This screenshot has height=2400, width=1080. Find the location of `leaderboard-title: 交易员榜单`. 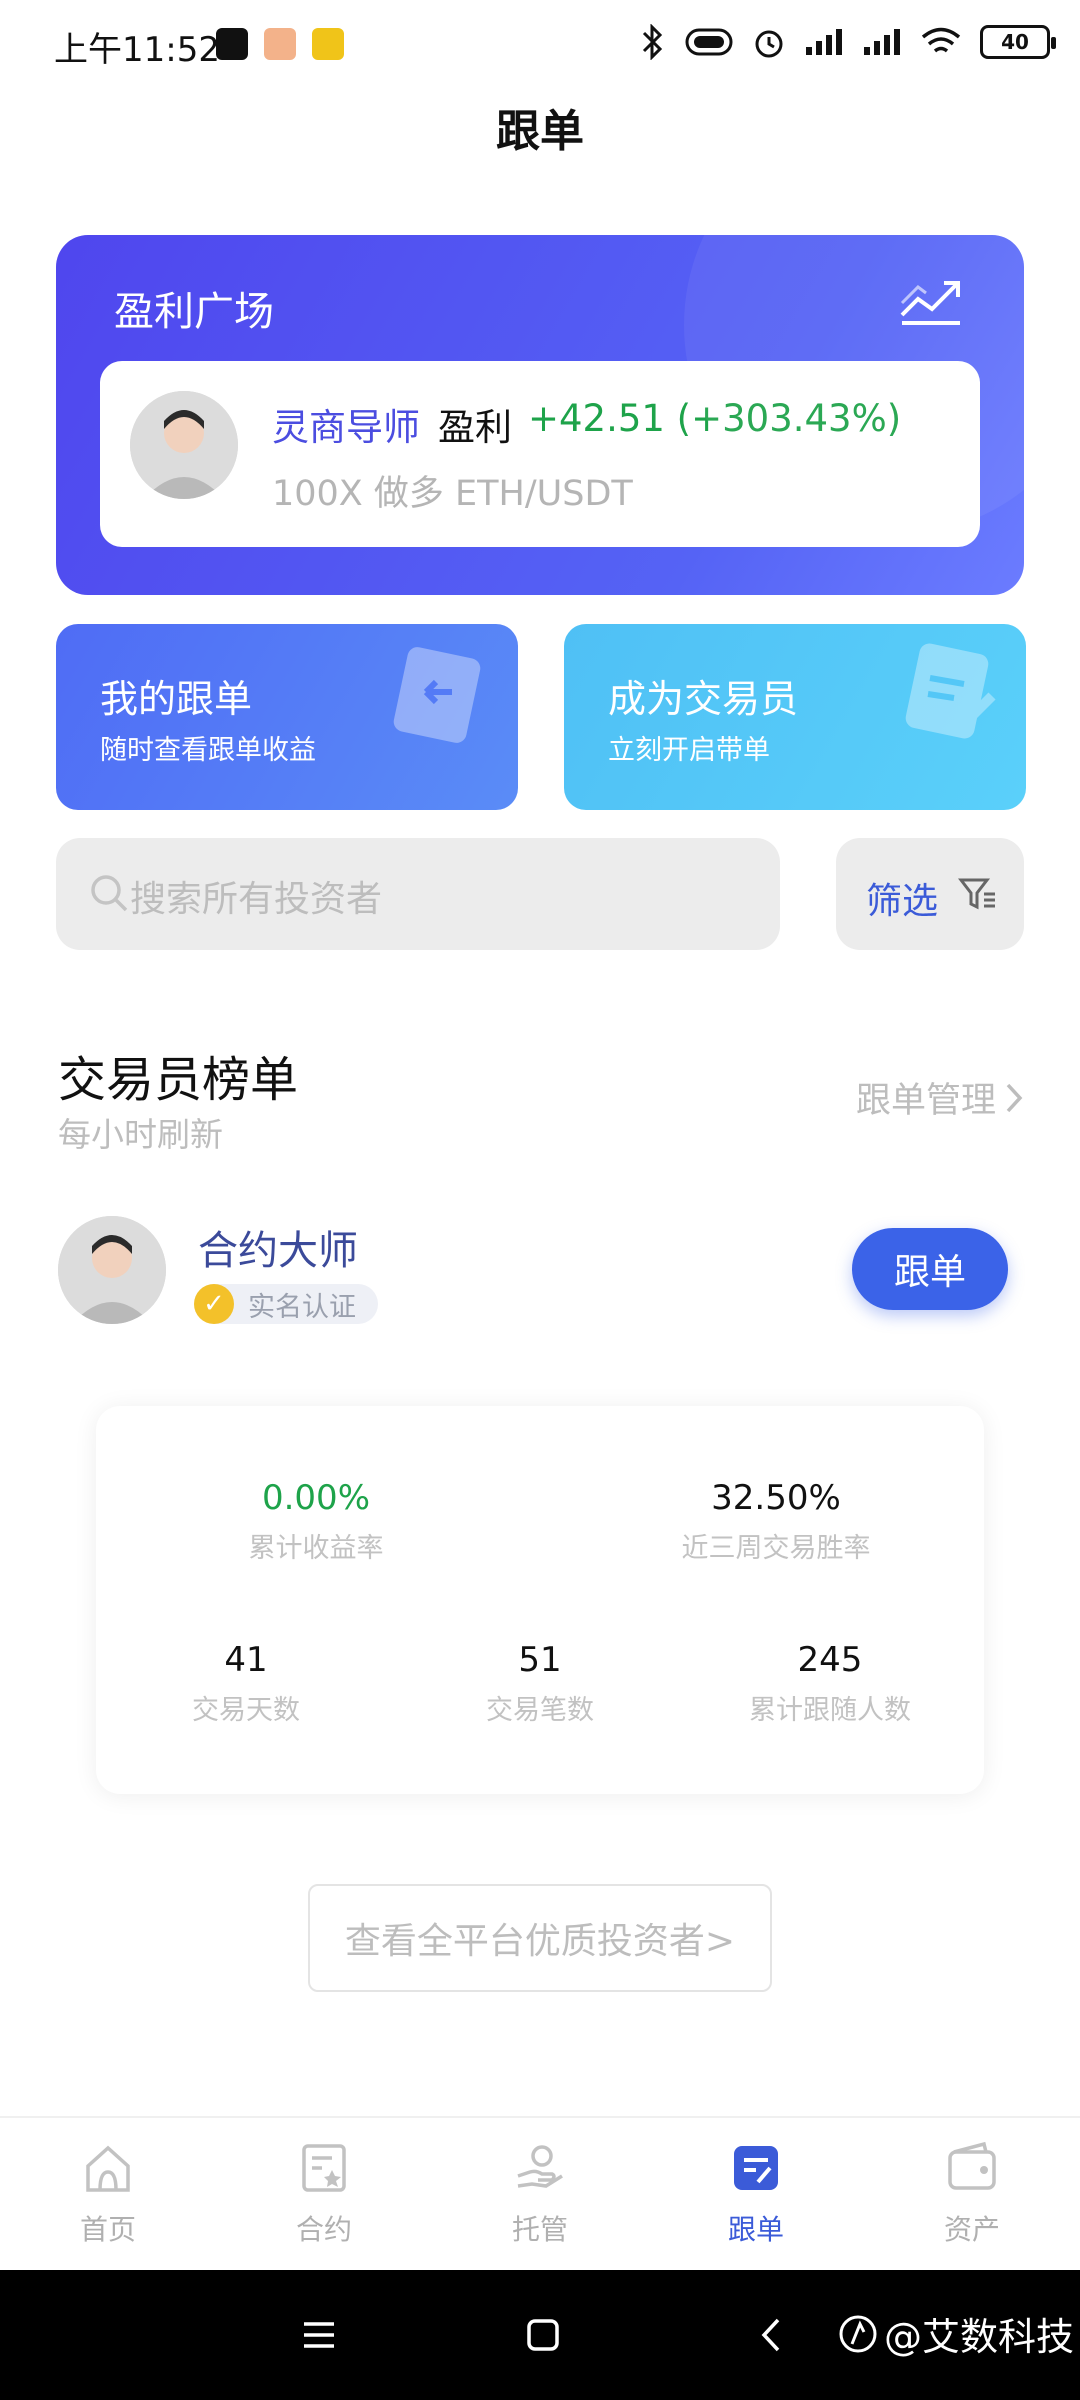

leaderboard-title: 交易员榜单 is located at coordinates (178, 1080).